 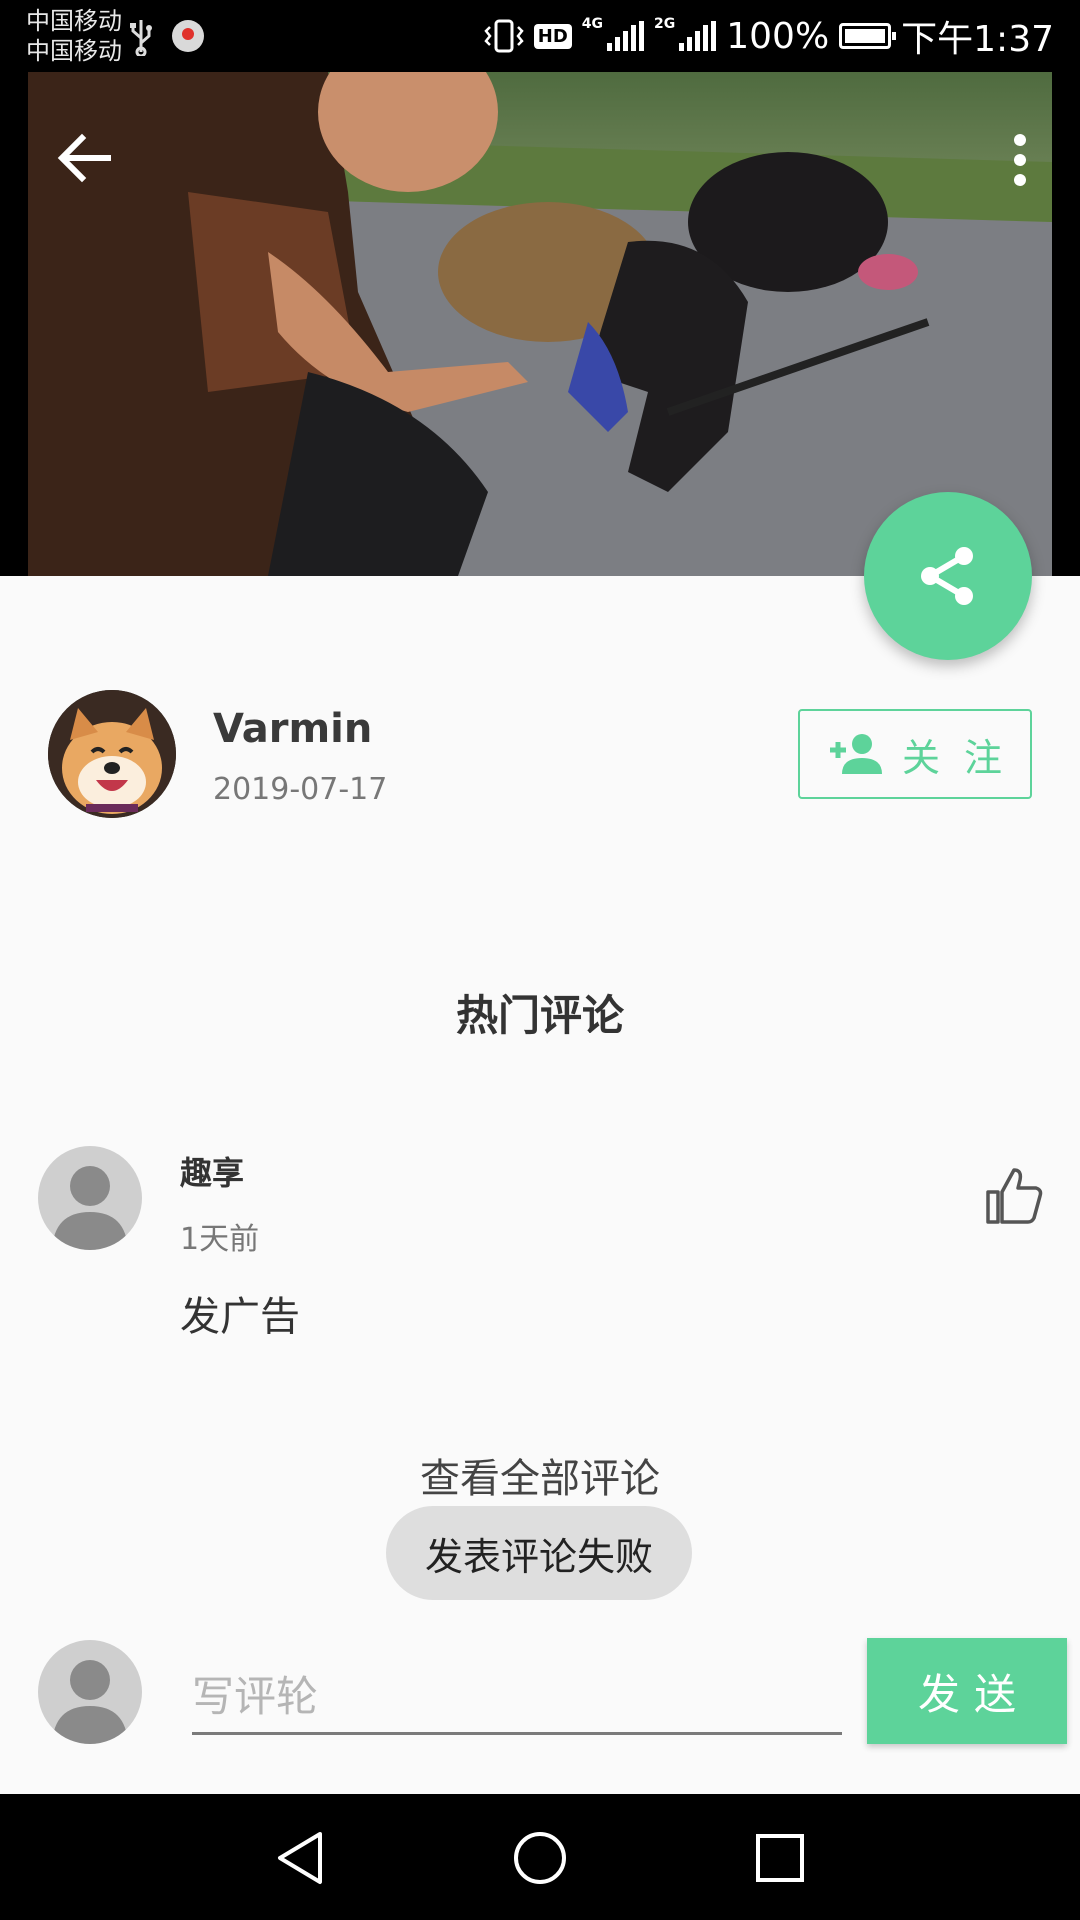 What do you see at coordinates (188, 36) in the screenshot?
I see `location-icon` at bounding box center [188, 36].